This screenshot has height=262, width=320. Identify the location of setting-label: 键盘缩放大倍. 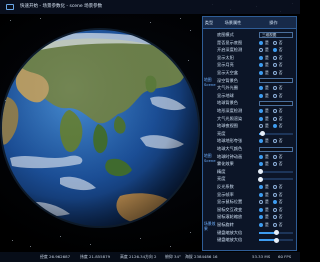
(230, 240).